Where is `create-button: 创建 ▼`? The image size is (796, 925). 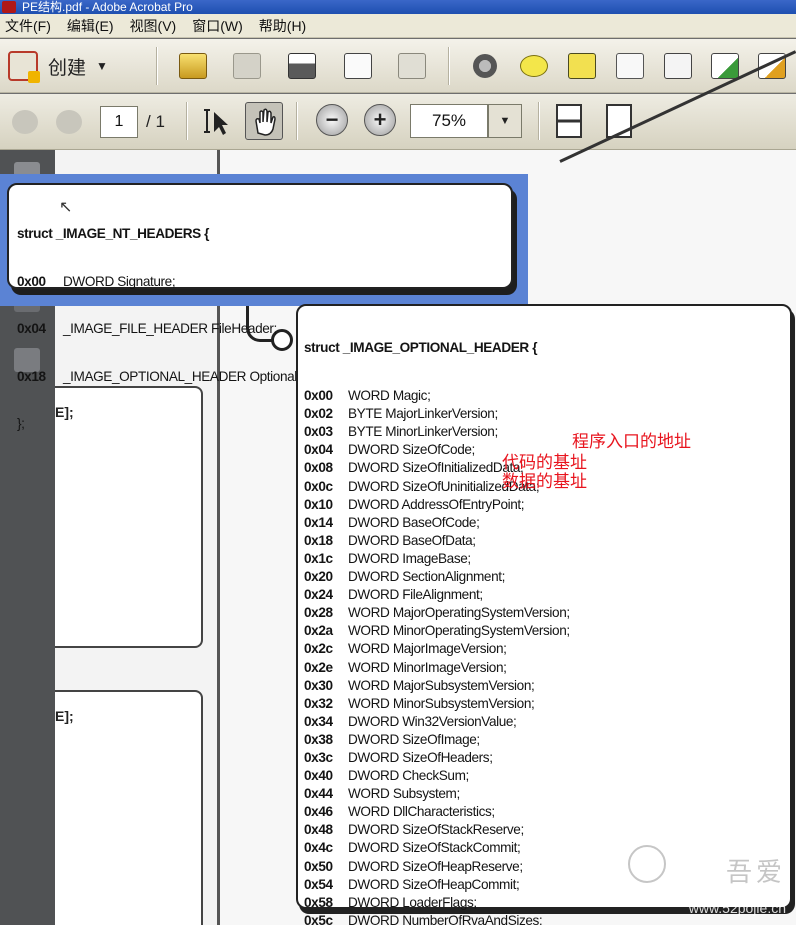
create-button: 创建 ▼ is located at coordinates (70, 66).